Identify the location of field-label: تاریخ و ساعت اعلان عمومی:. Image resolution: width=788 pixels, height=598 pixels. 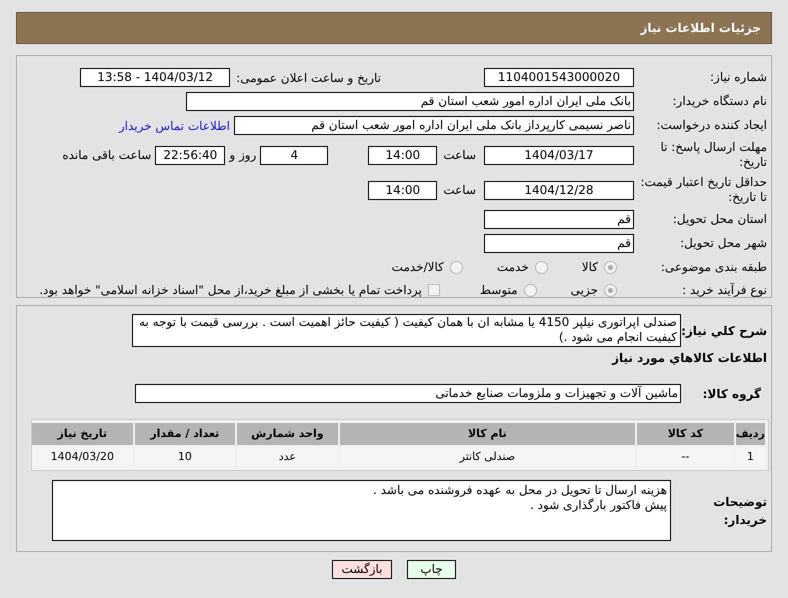
(308, 78).